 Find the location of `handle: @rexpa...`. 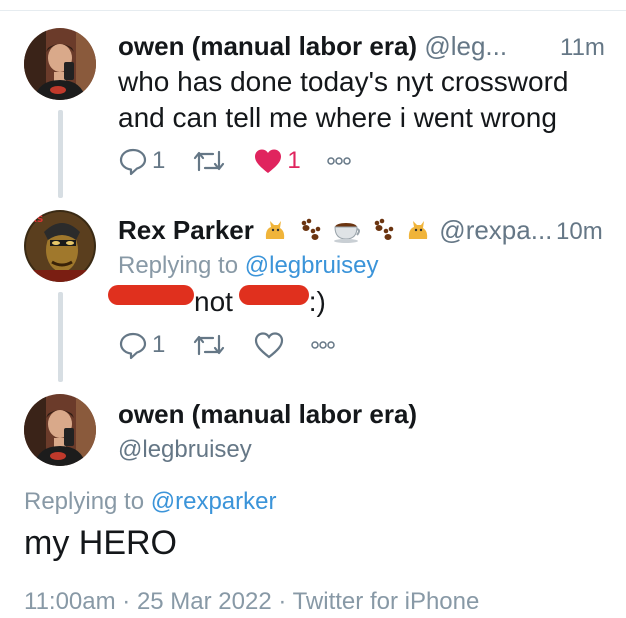

handle: @rexpa... is located at coordinates (495, 230).